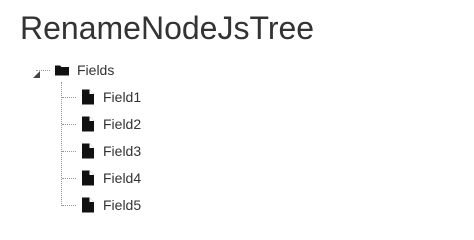  Describe the element at coordinates (62, 70) in the screenshot. I see `folder-icon` at that location.